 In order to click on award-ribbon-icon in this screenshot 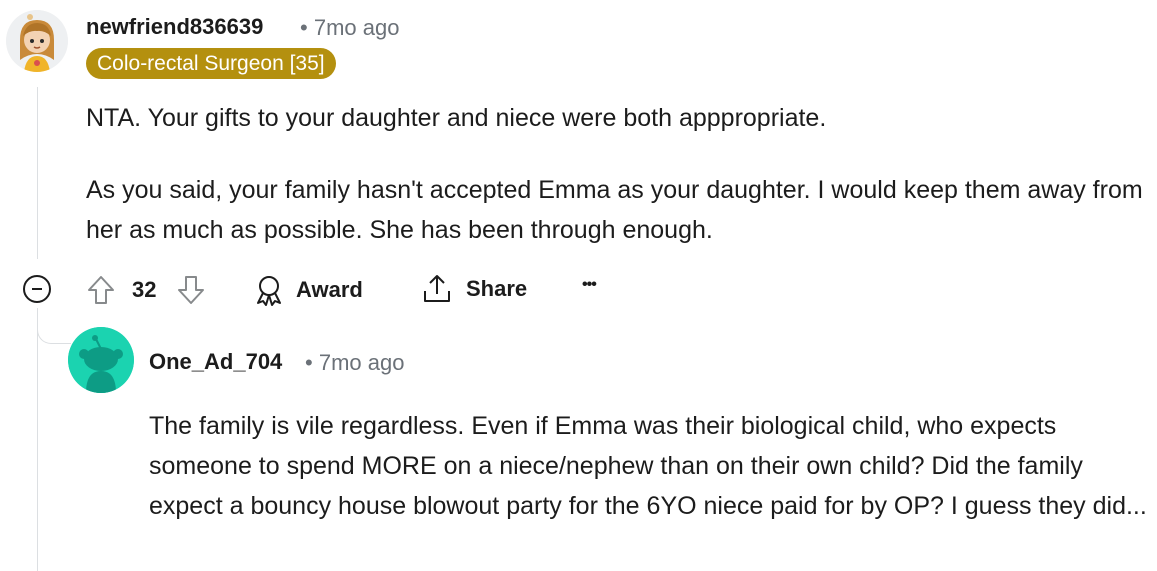, I will do `click(269, 291)`.